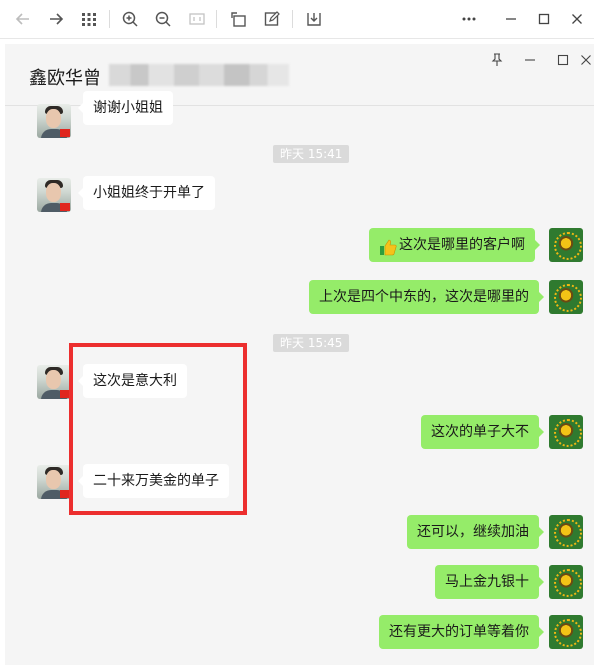 The width and height of the screenshot is (594, 665). What do you see at coordinates (146, 193) in the screenshot?
I see `message-bubble-incoming: 小姐姐终于开单了` at bounding box center [146, 193].